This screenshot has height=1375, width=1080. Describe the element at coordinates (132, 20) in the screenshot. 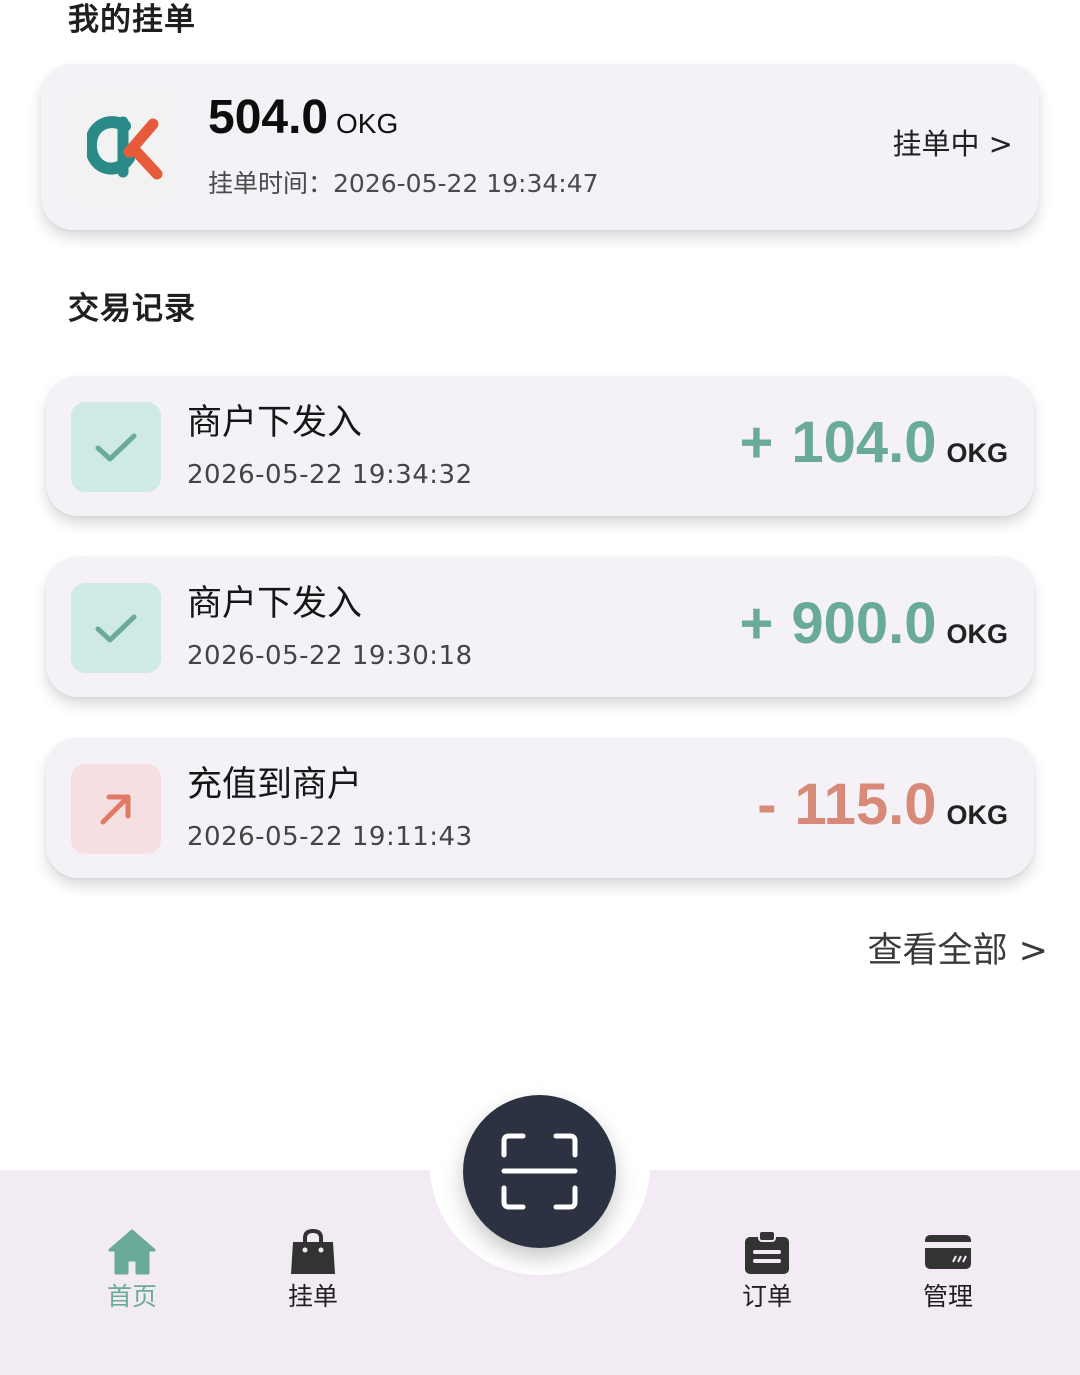

I see `my-orders-title: 我的挂单` at that location.